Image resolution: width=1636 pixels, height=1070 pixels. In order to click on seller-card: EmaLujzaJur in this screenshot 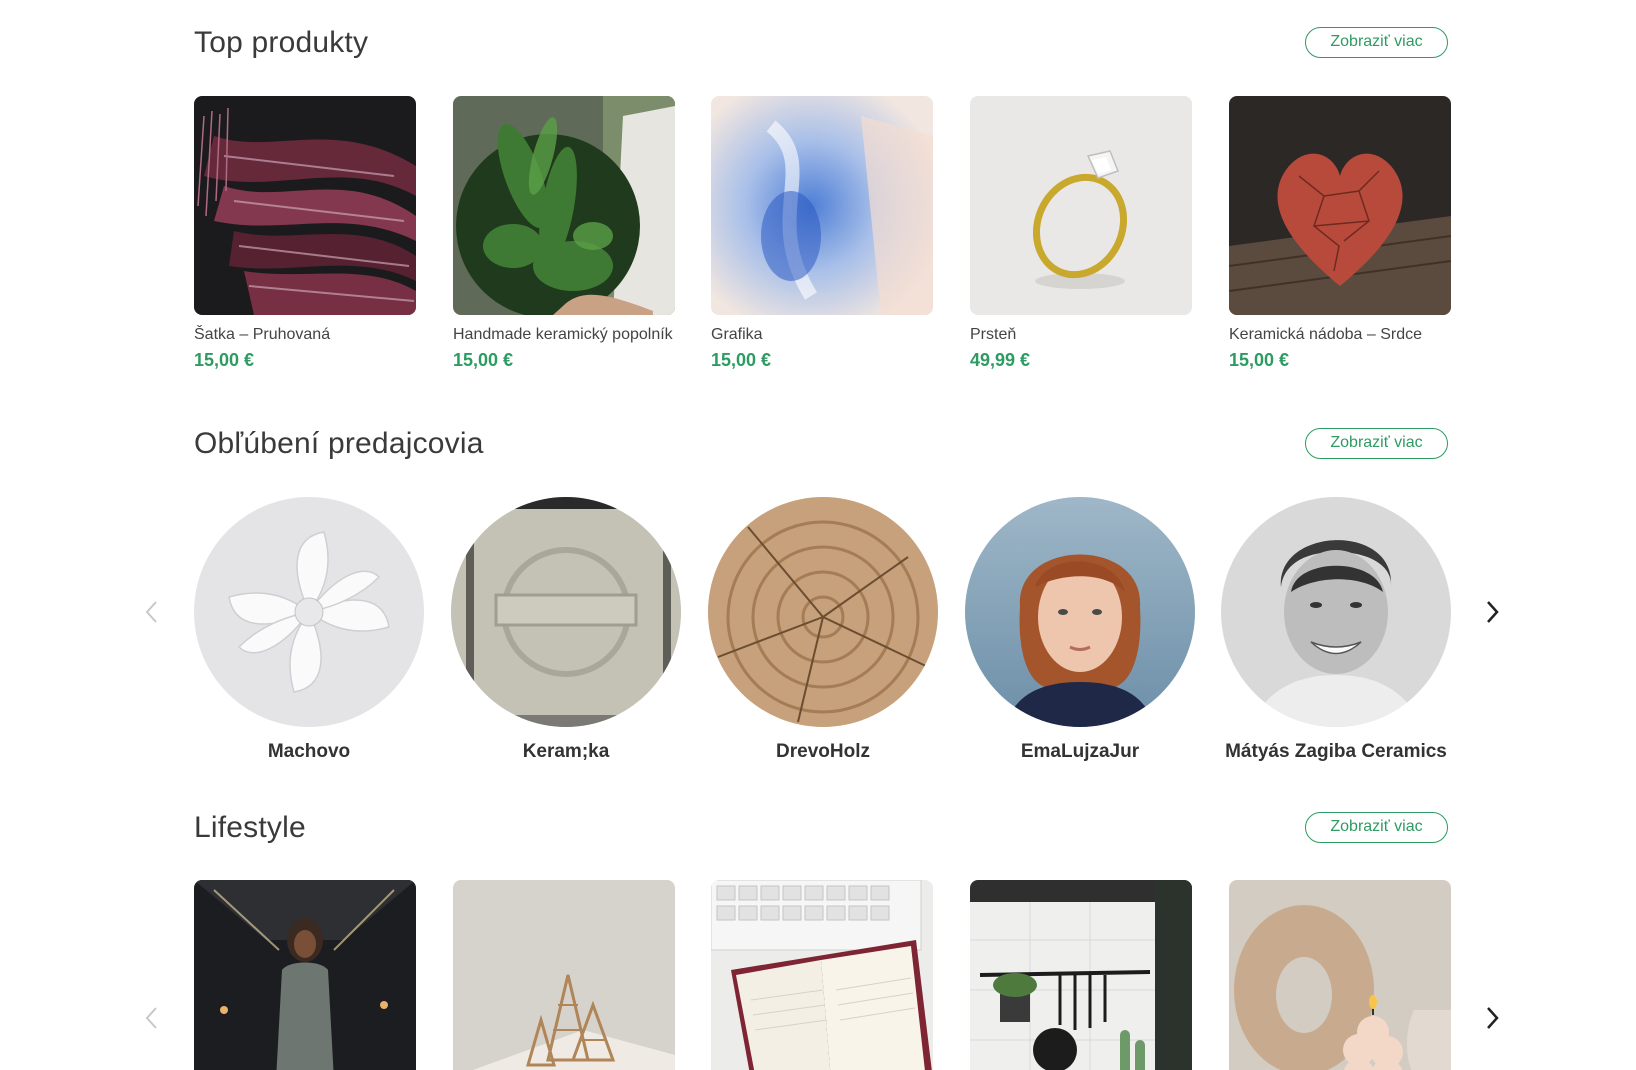, I will do `click(1080, 630)`.